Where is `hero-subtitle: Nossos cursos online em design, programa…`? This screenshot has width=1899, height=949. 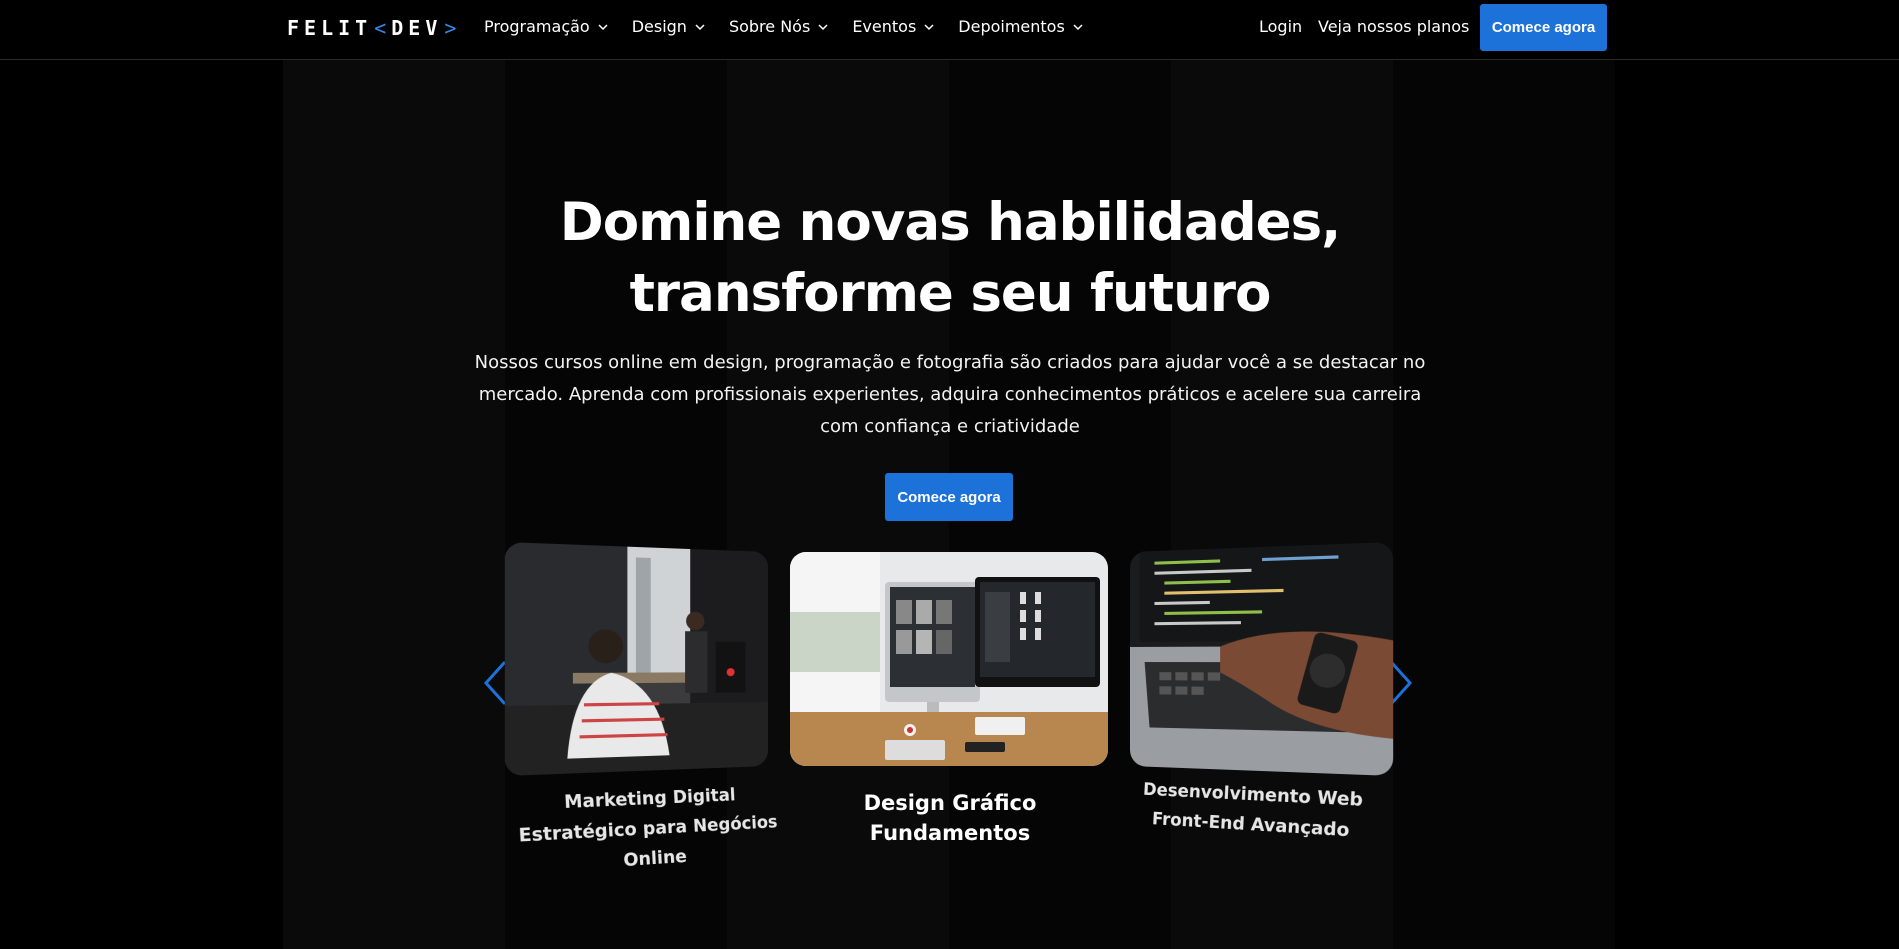 hero-subtitle: Nossos cursos online em design, programa… is located at coordinates (950, 394).